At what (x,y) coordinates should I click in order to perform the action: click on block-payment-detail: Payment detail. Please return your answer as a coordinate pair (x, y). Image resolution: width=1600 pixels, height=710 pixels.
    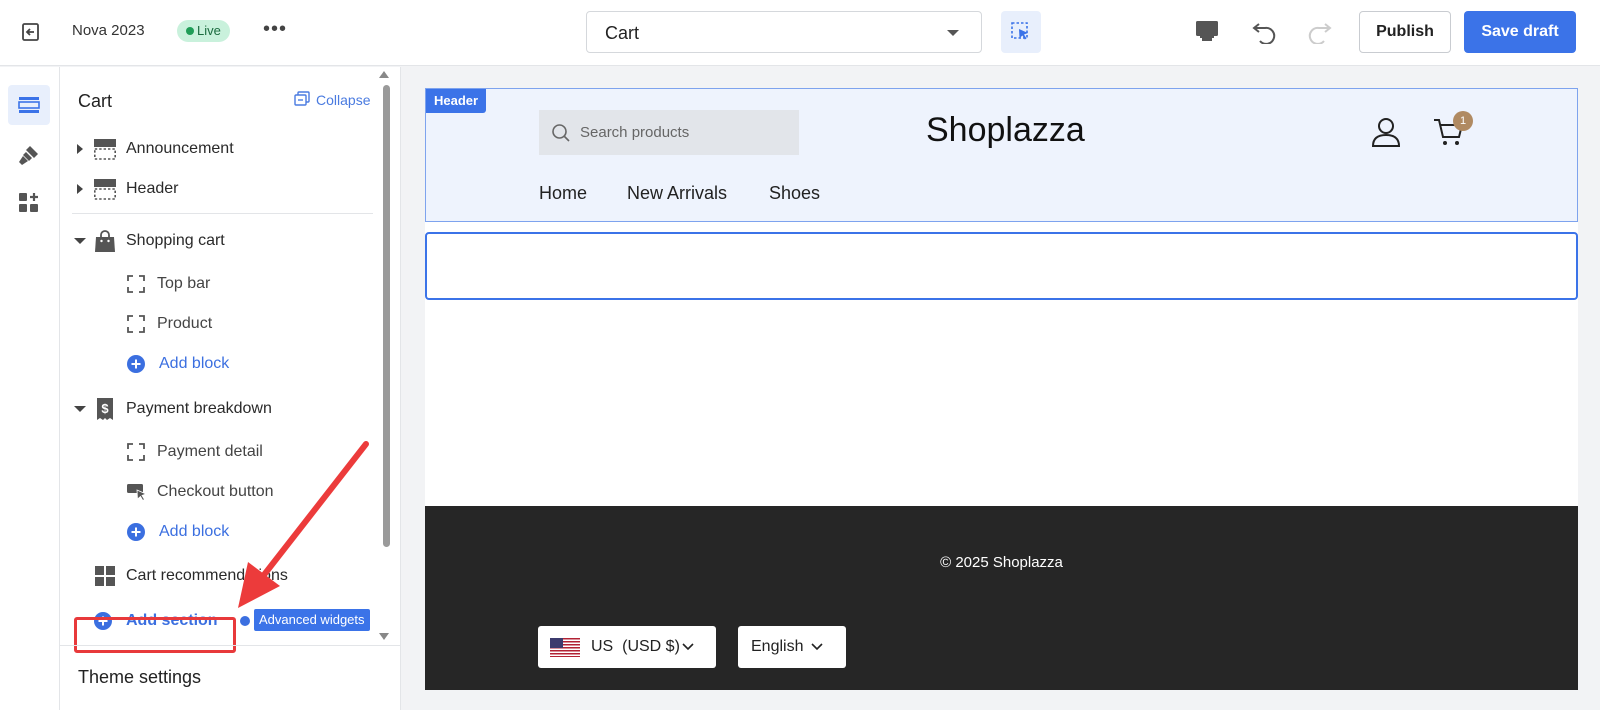
    Looking at the image, I should click on (220, 452).